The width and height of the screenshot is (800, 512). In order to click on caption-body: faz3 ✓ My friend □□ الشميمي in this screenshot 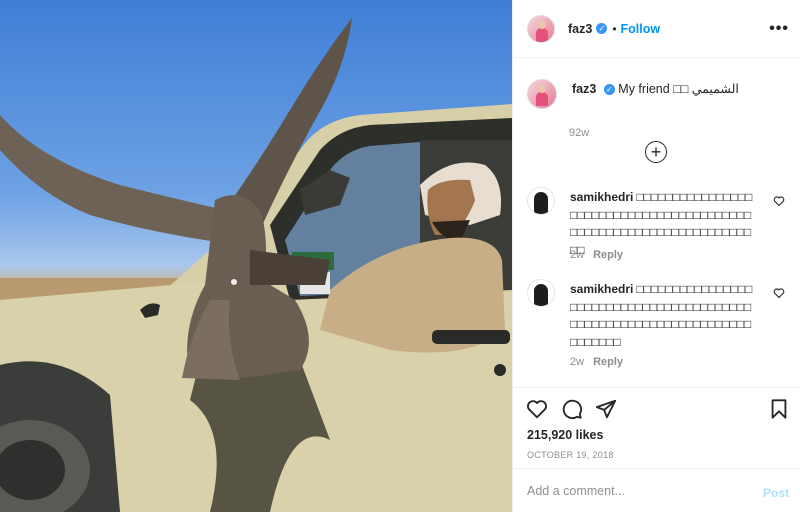, I will do `click(679, 89)`.